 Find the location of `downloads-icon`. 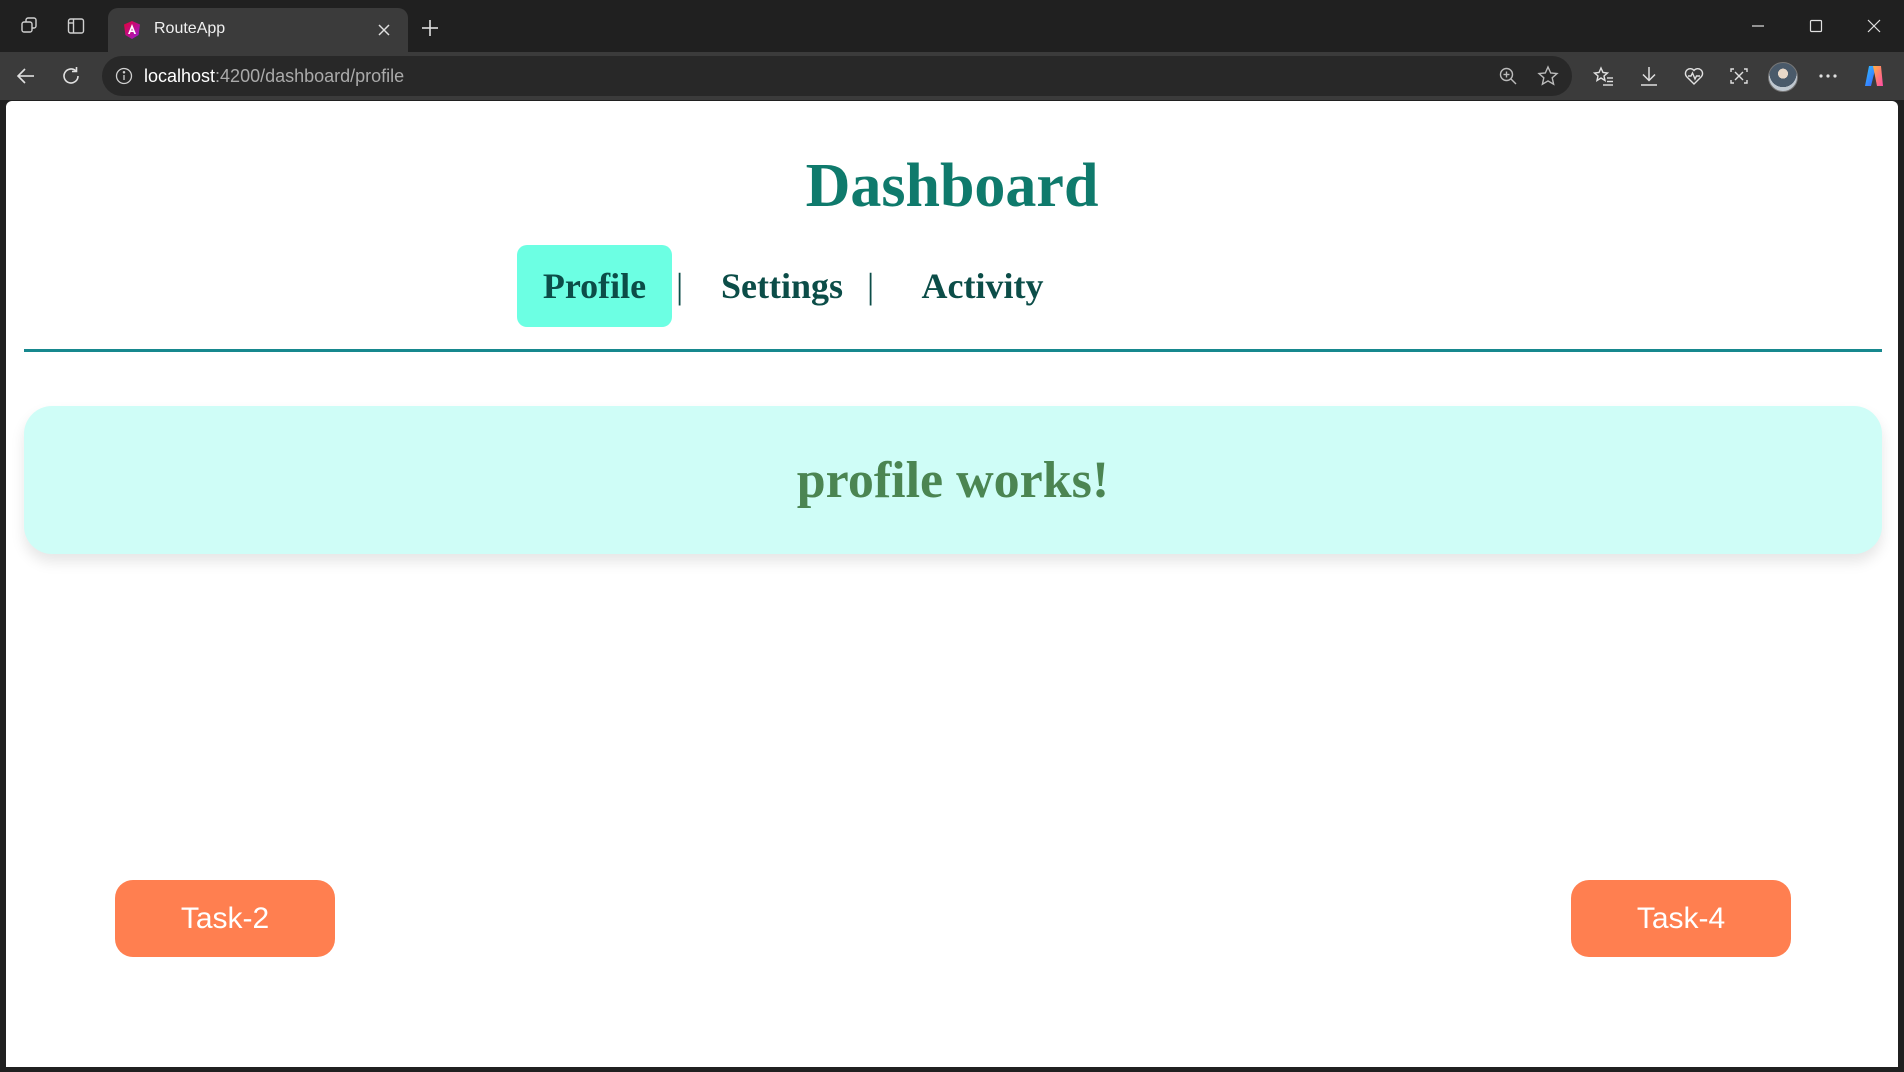

downloads-icon is located at coordinates (1649, 76).